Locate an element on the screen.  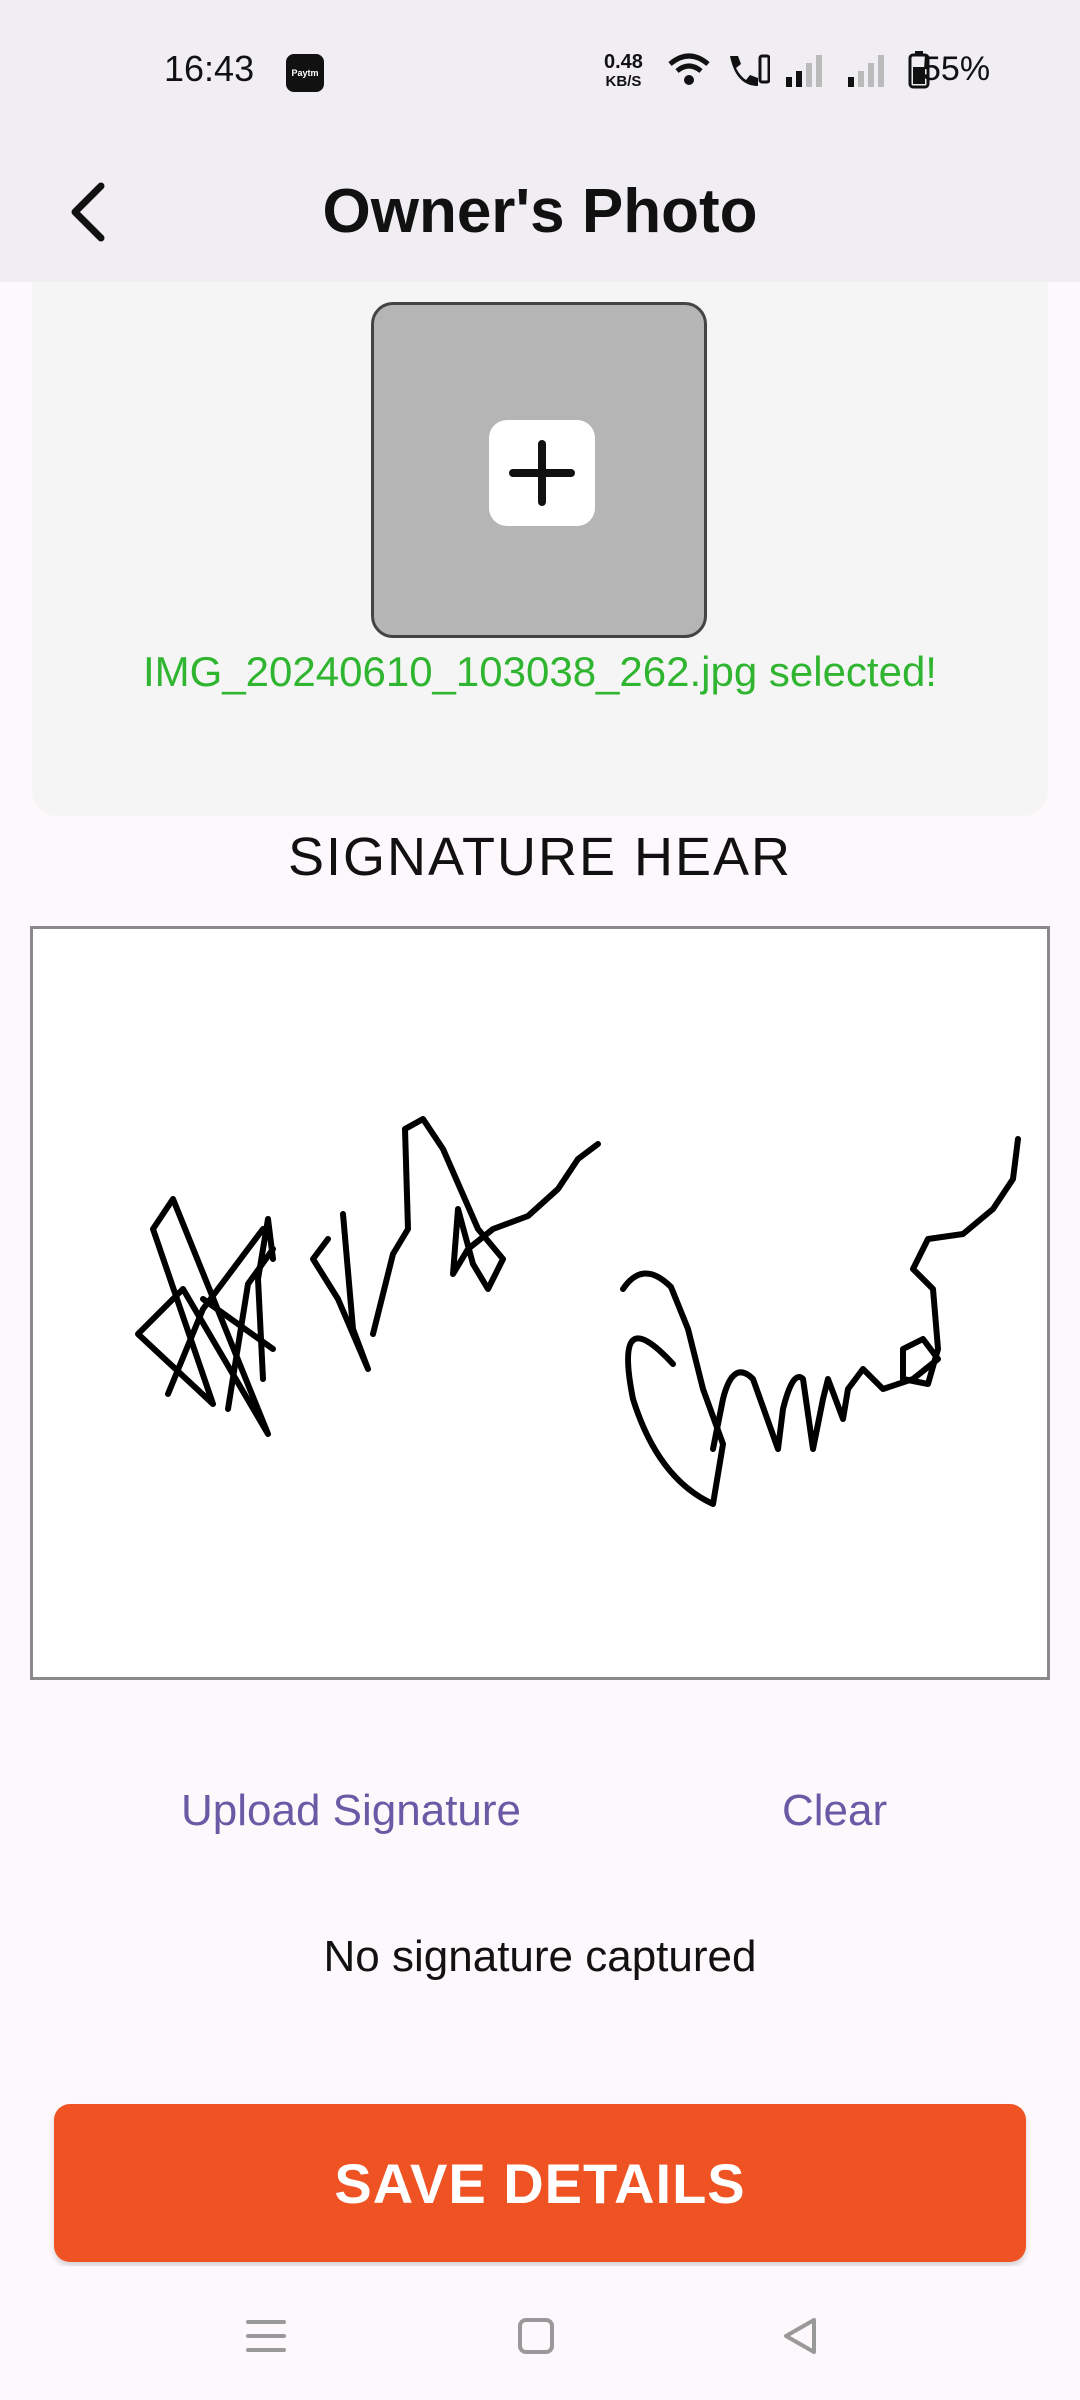
add-photo-button is located at coordinates (542, 473).